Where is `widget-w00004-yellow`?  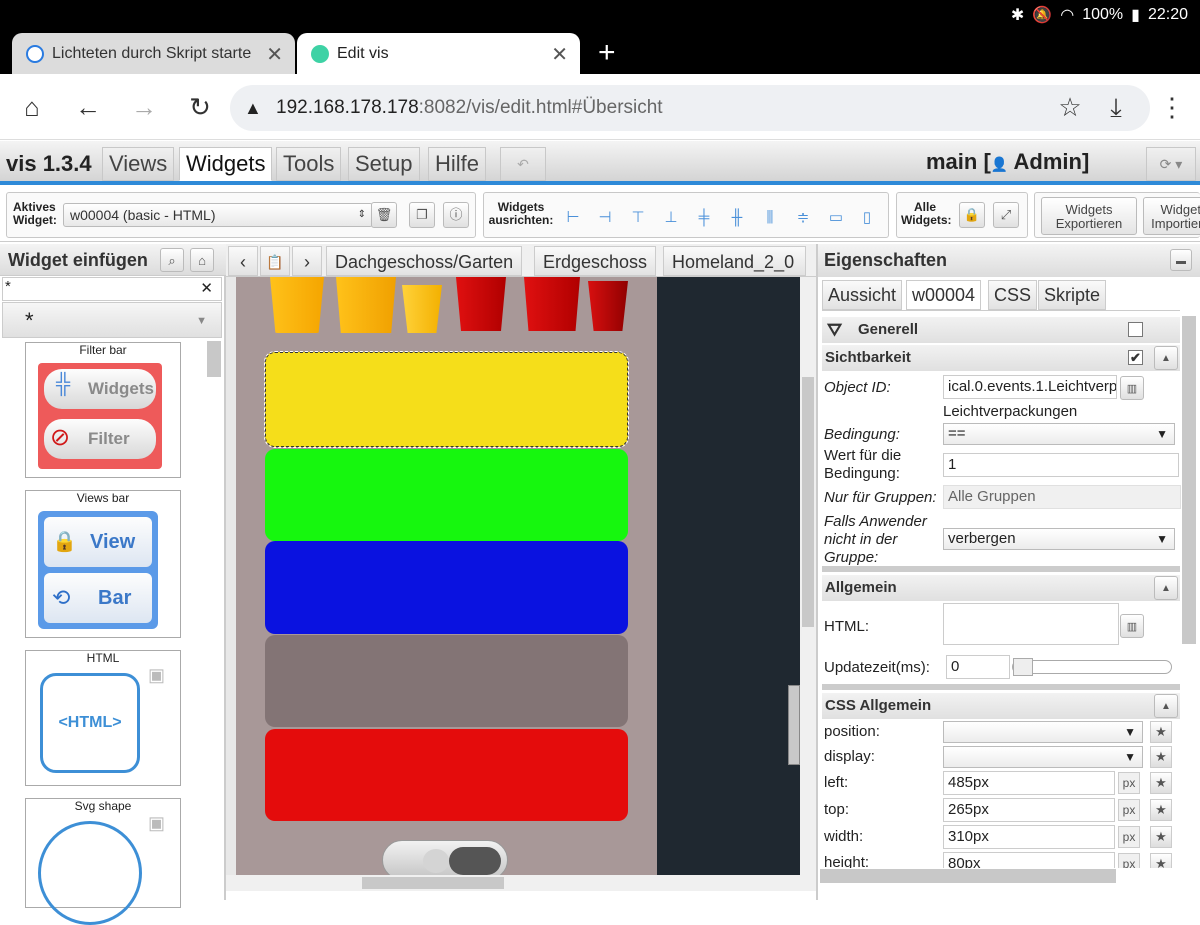
widget-w00004-yellow is located at coordinates (446, 399).